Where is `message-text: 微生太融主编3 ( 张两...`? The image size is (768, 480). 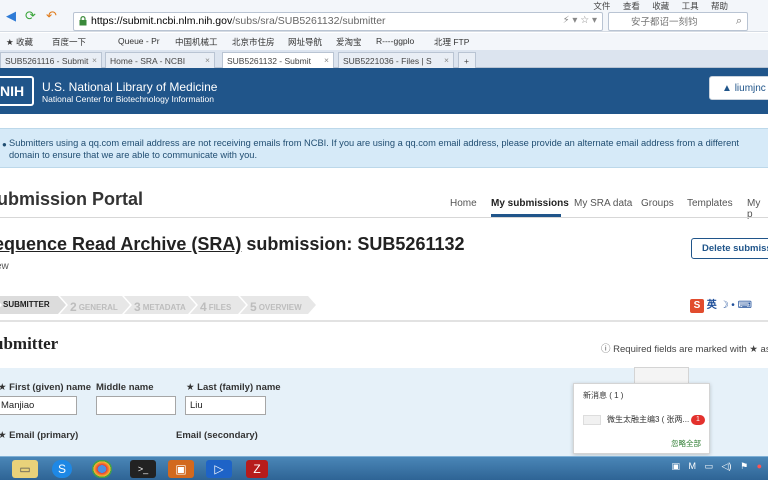 message-text: 微生太融主编3 ( 张两... is located at coordinates (648, 419).